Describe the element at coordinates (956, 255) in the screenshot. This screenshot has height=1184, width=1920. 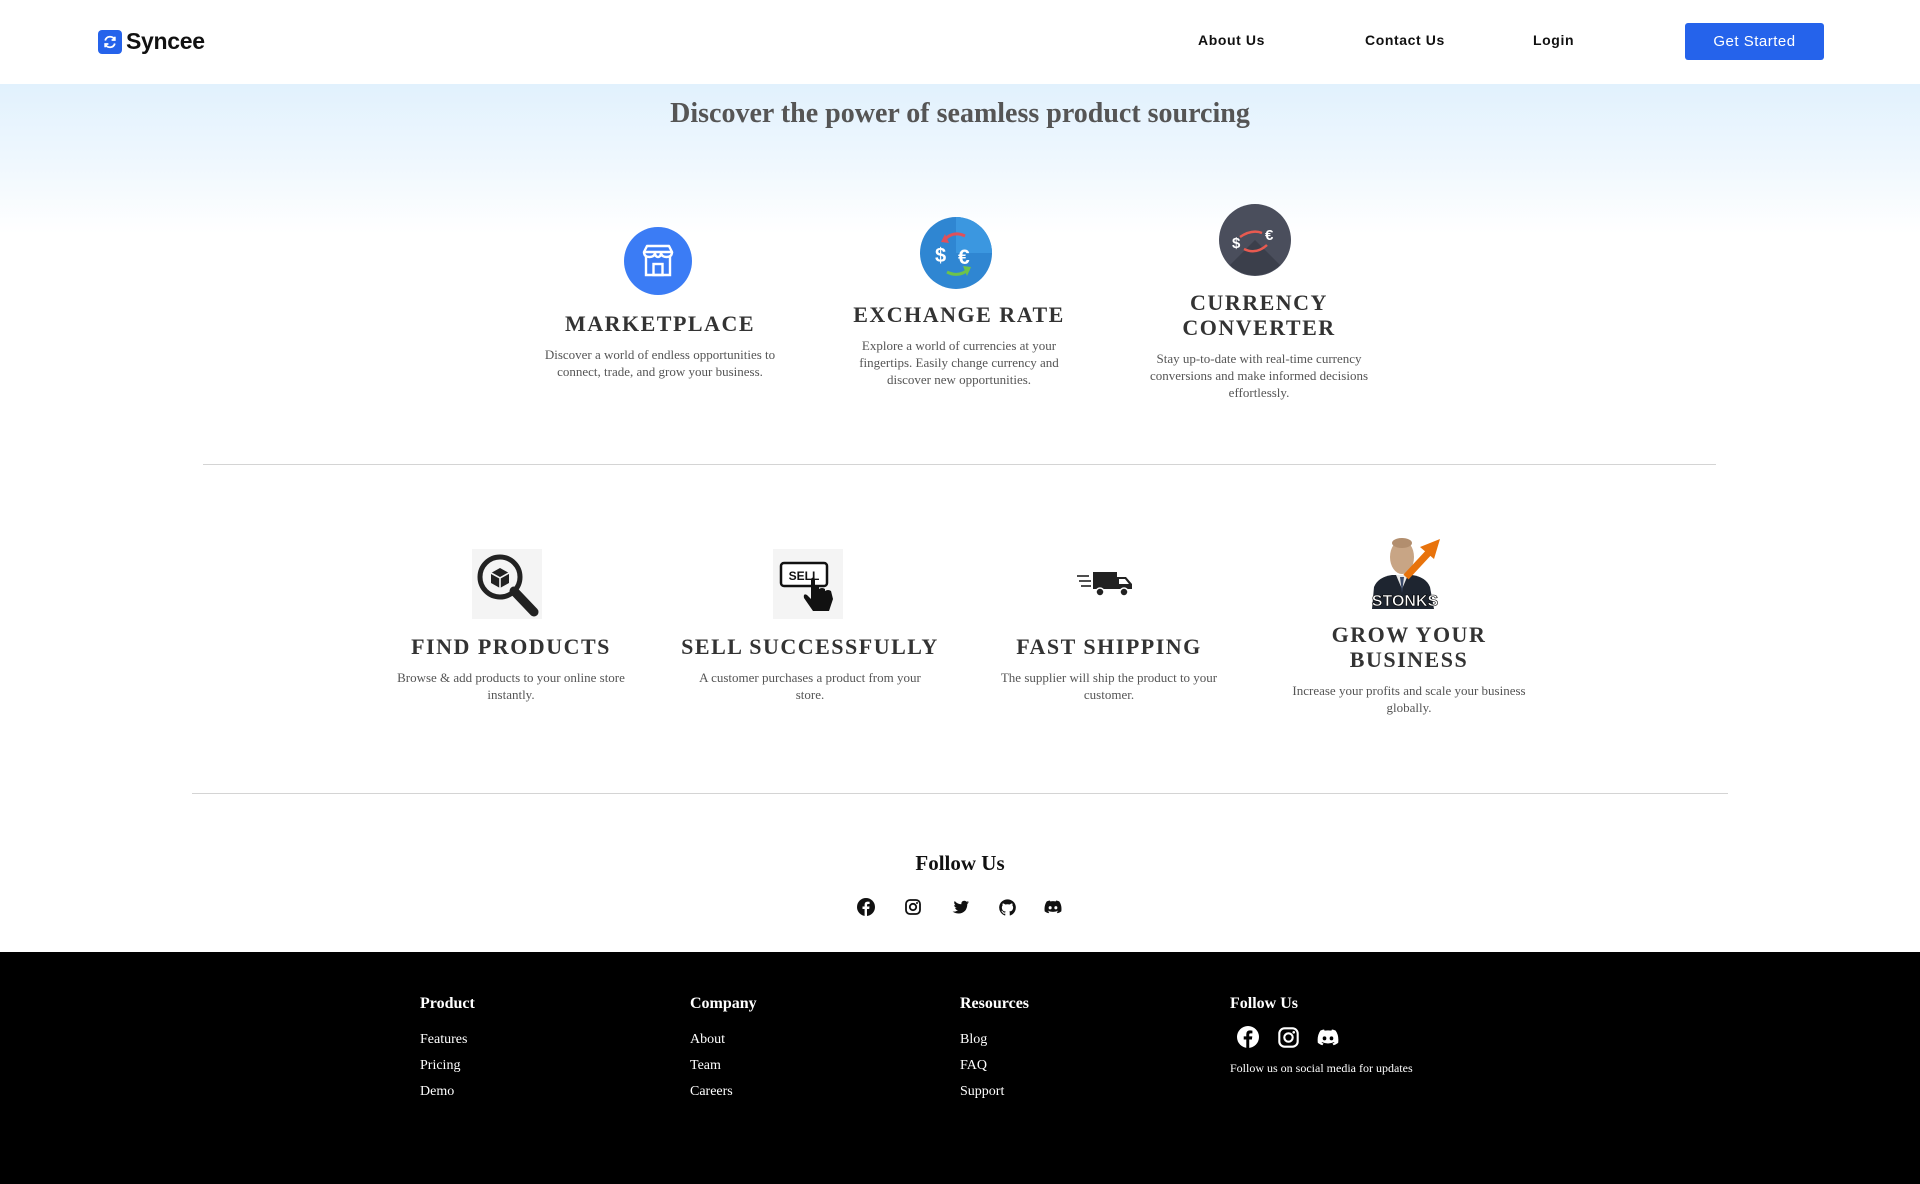
I see `exchange-icon: $ €` at that location.